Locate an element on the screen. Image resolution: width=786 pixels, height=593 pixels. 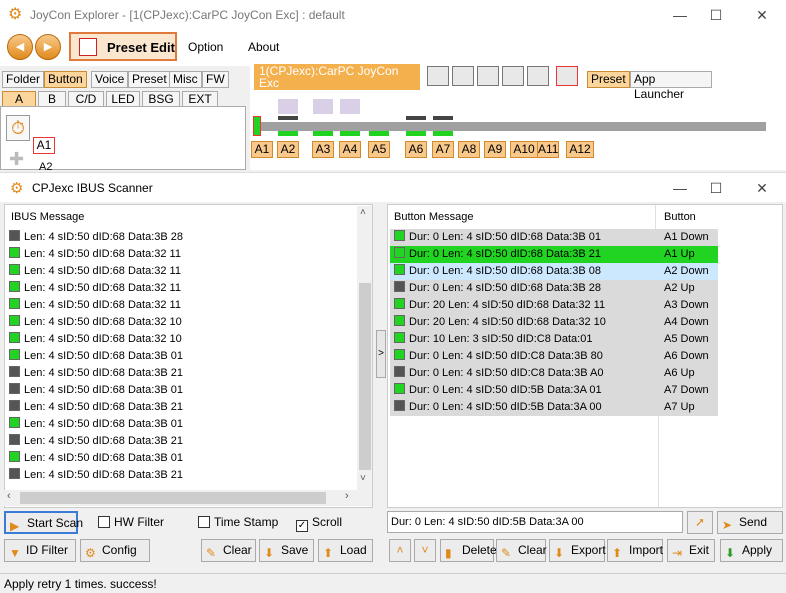
button-box-a1: A1 is located at coordinates (262, 149).